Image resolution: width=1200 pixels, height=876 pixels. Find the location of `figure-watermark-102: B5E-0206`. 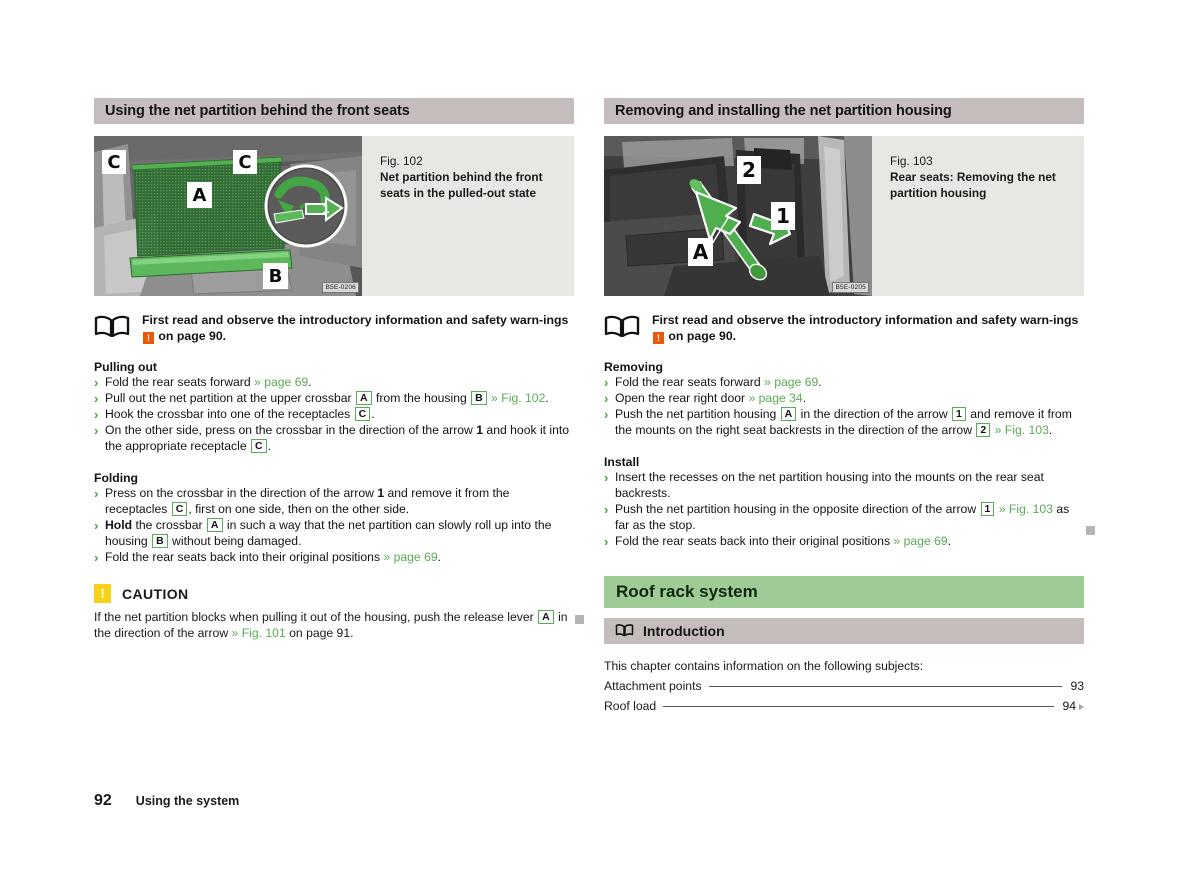

figure-watermark-102: B5E-0206 is located at coordinates (340, 287).